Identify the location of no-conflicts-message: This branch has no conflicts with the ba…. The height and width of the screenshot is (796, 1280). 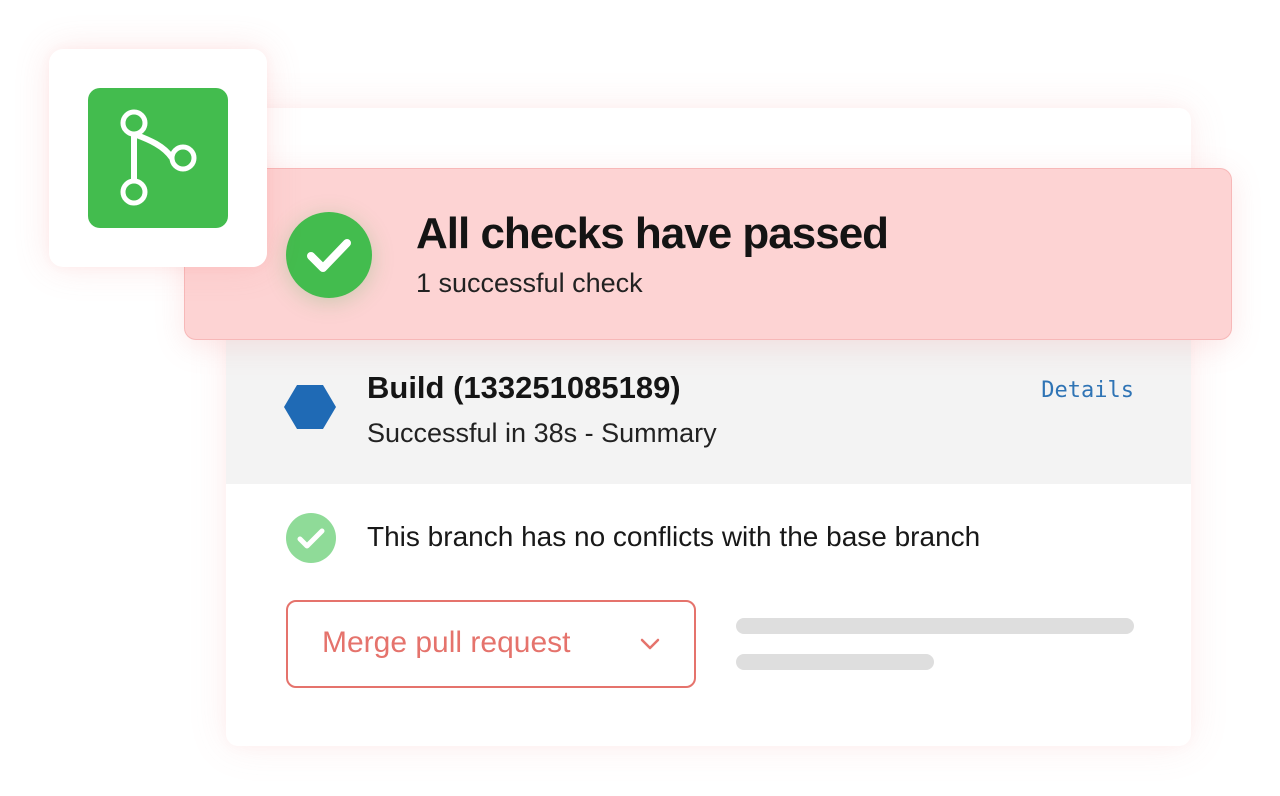
(674, 536).